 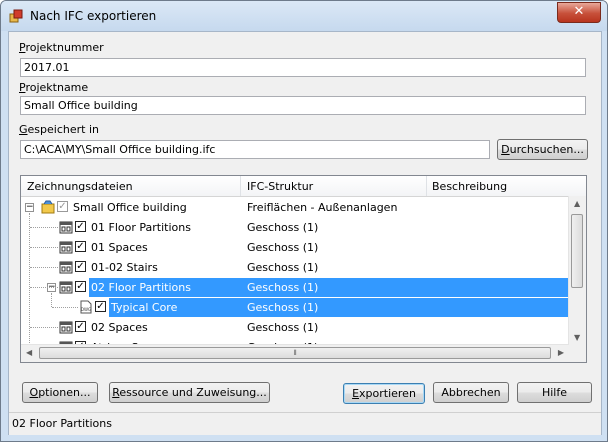 I want to click on drawing-name: 02 Floor Partitions, so click(x=141, y=287).